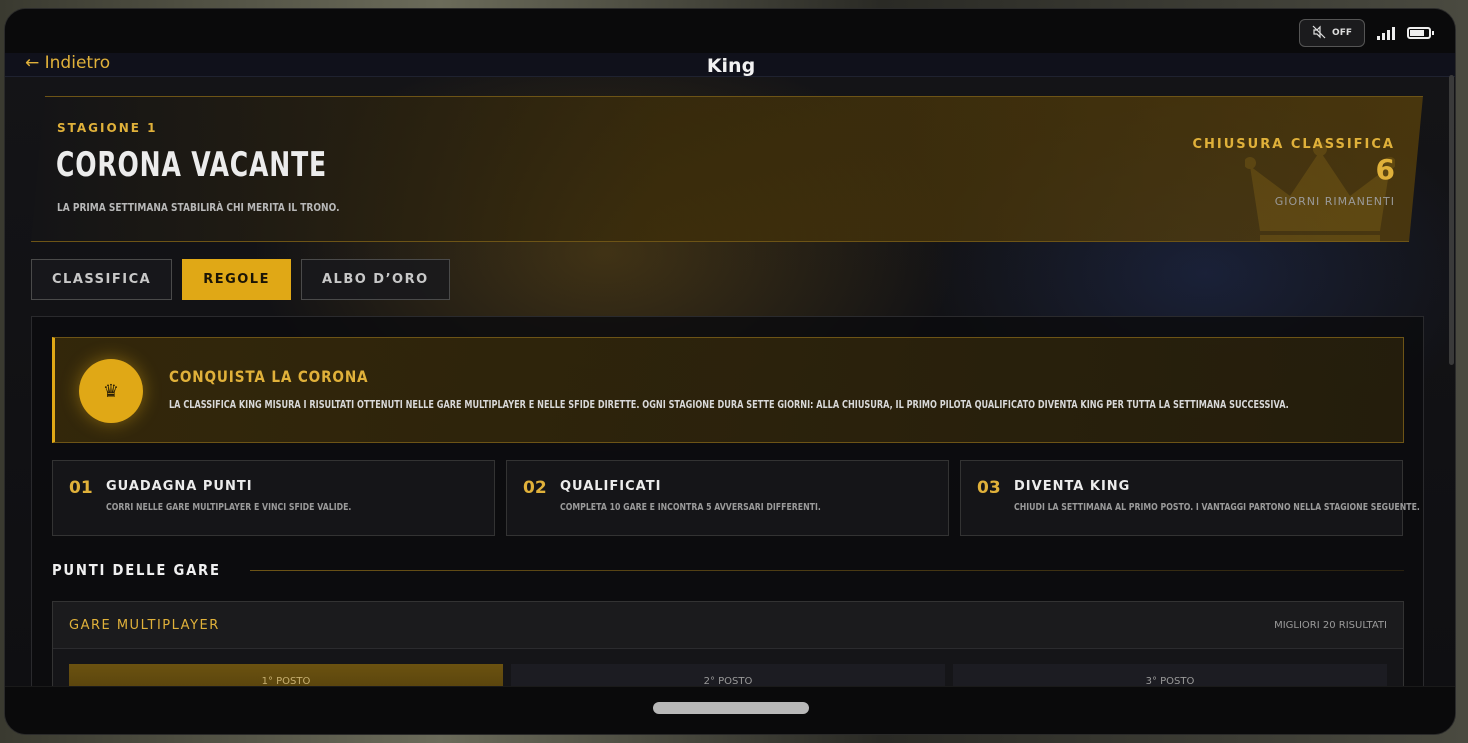 The height and width of the screenshot is (743, 1468). I want to click on scrollbar, so click(1451, 220).